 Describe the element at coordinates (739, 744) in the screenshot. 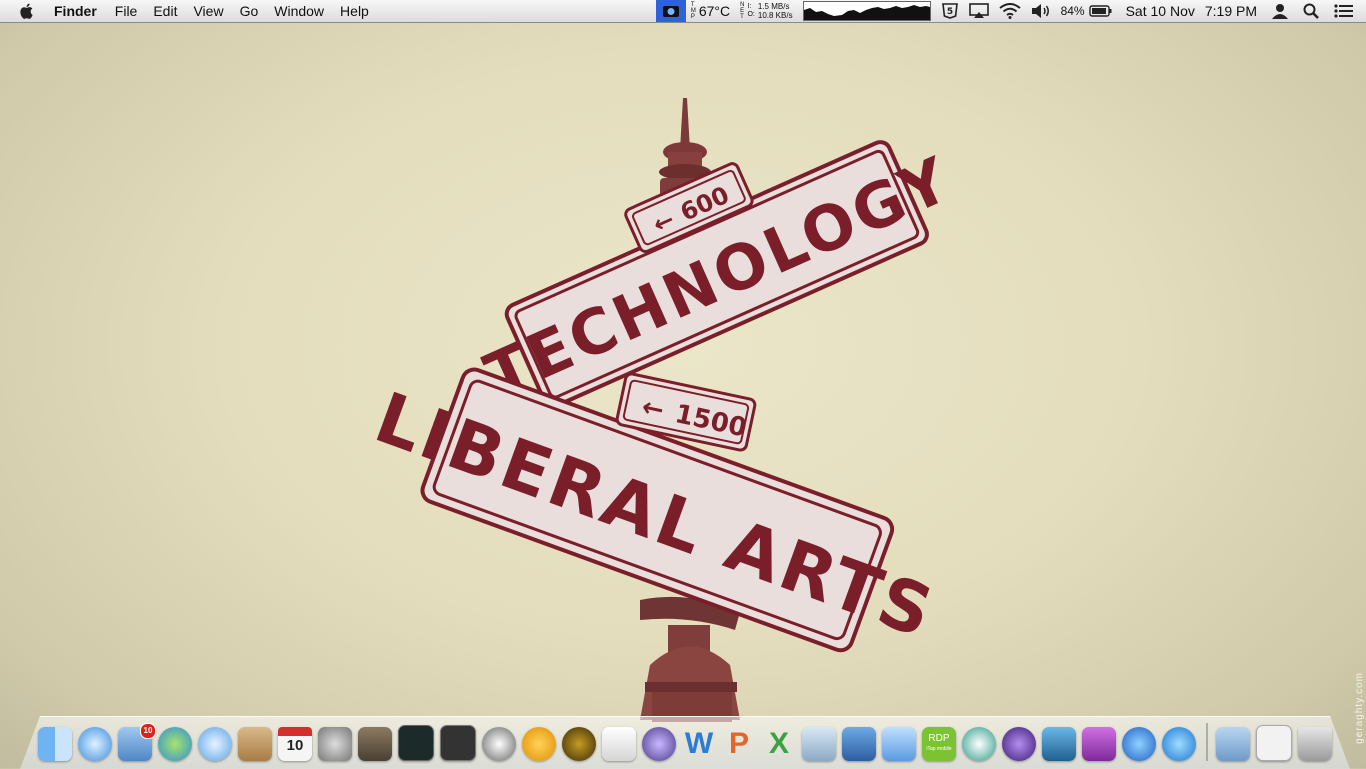

I see `powerpoint-icon: P` at that location.